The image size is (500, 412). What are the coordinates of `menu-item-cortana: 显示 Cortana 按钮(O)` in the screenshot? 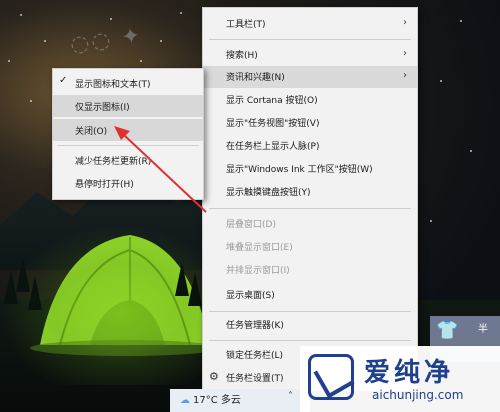 It's located at (310, 100).